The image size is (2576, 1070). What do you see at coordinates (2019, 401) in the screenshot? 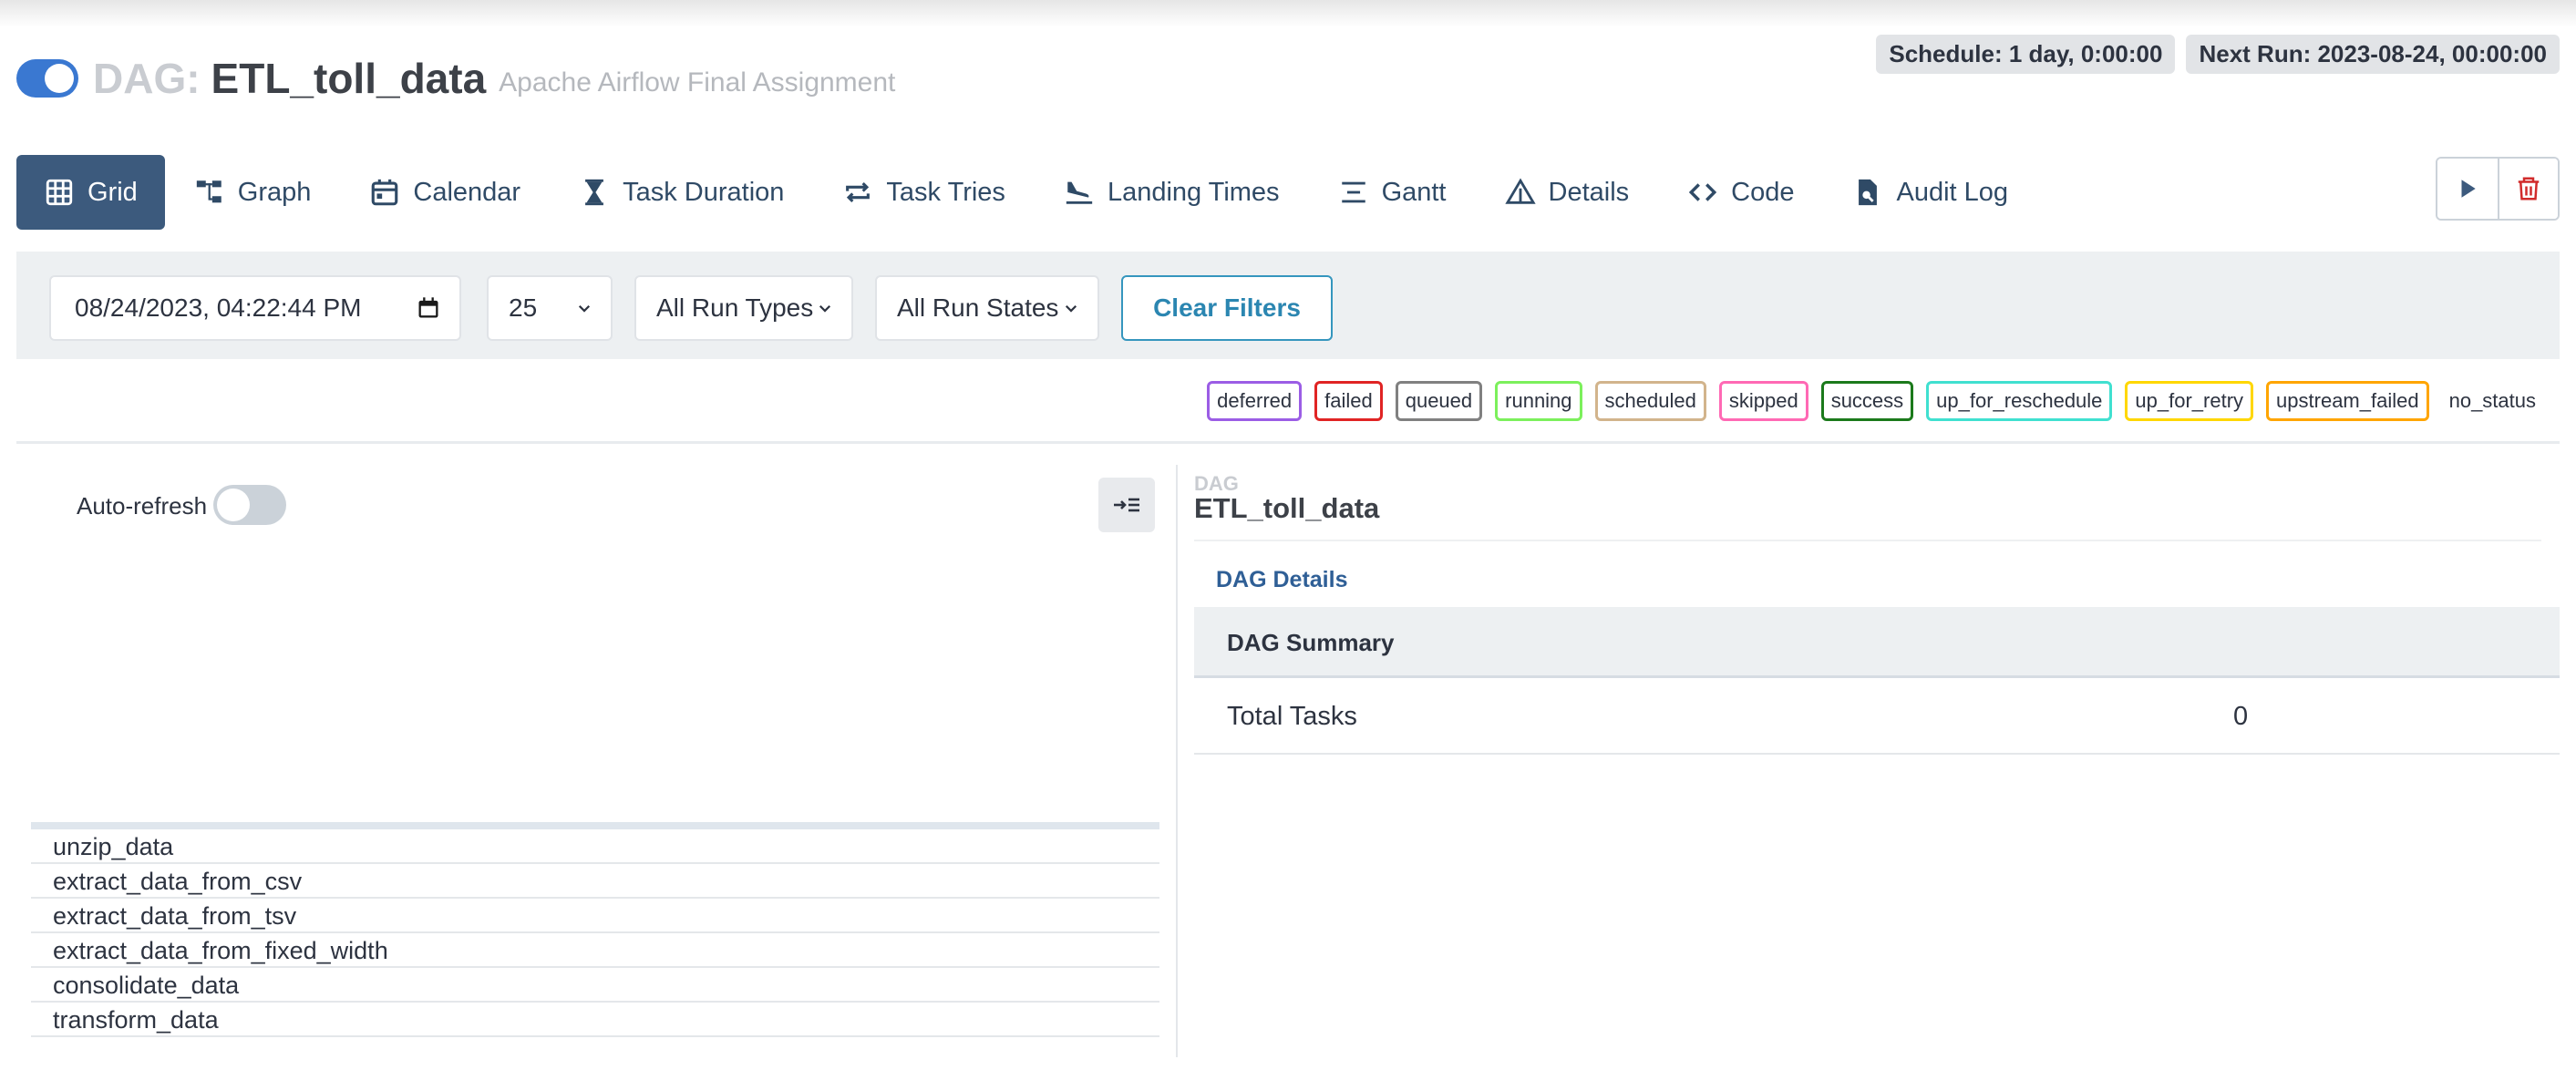
I see `legend-up-for-reschedule: up_for_reschedule` at bounding box center [2019, 401].